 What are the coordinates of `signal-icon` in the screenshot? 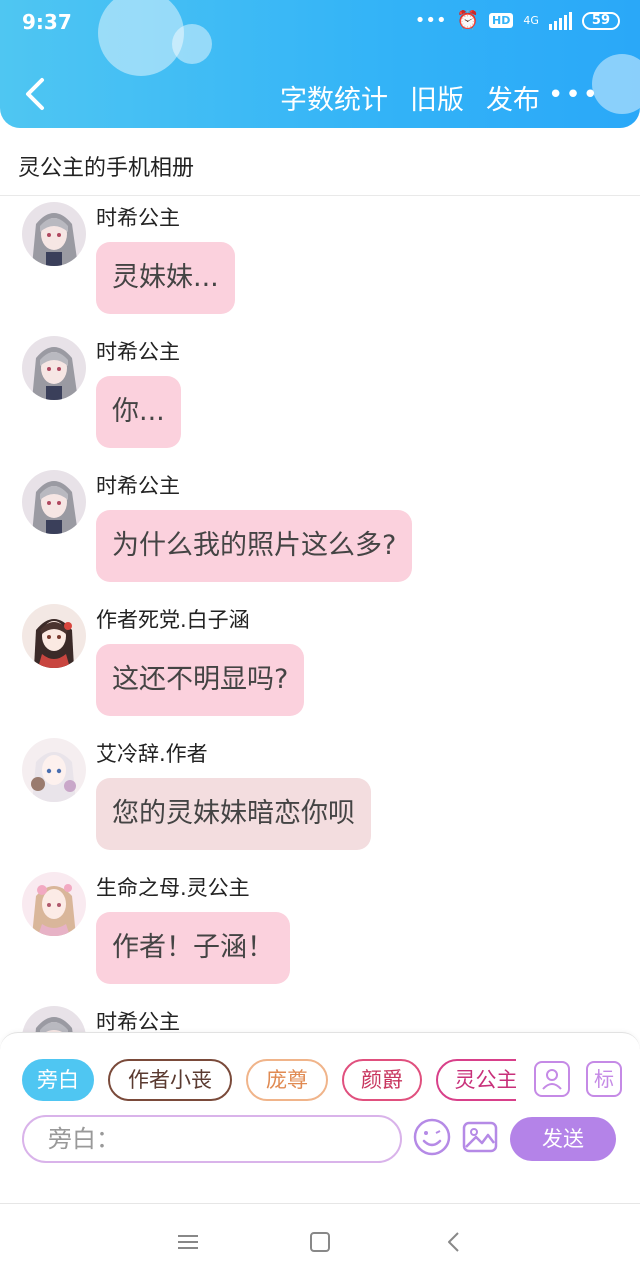 It's located at (560, 20).